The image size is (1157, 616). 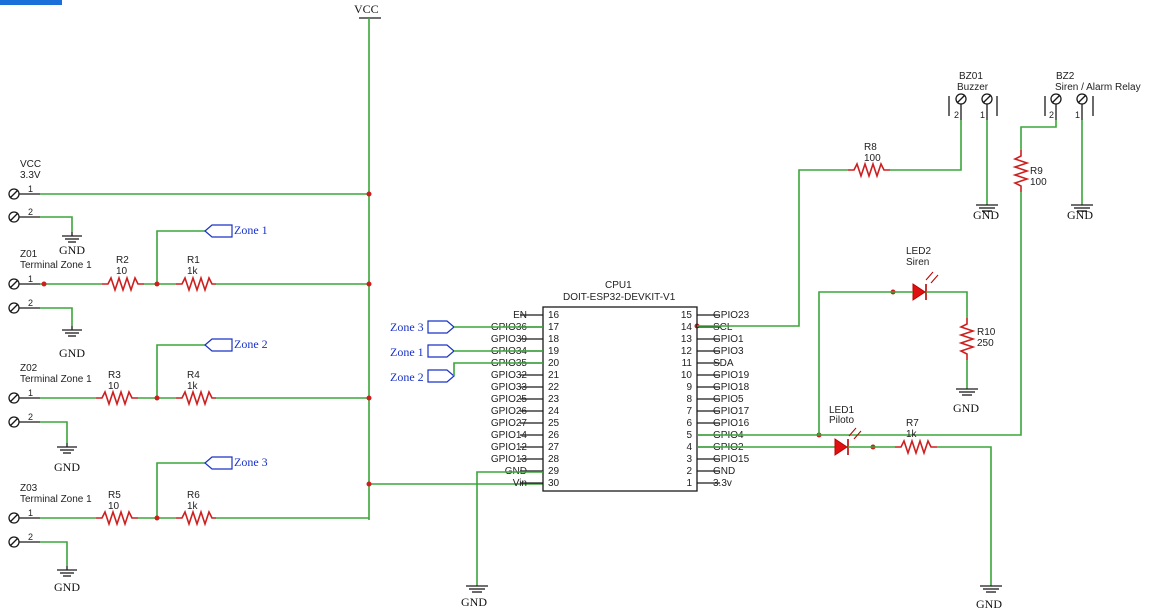 What do you see at coordinates (712, 351) in the screenshot?
I see `cpu-pin-12: 12 GPIO3` at bounding box center [712, 351].